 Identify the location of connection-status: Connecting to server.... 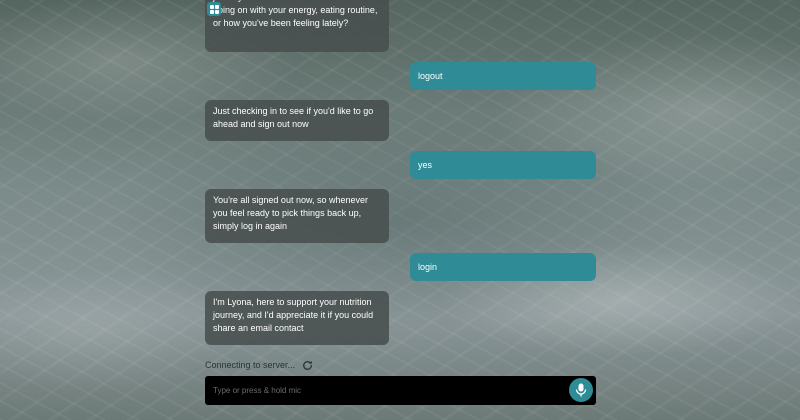
(259, 365).